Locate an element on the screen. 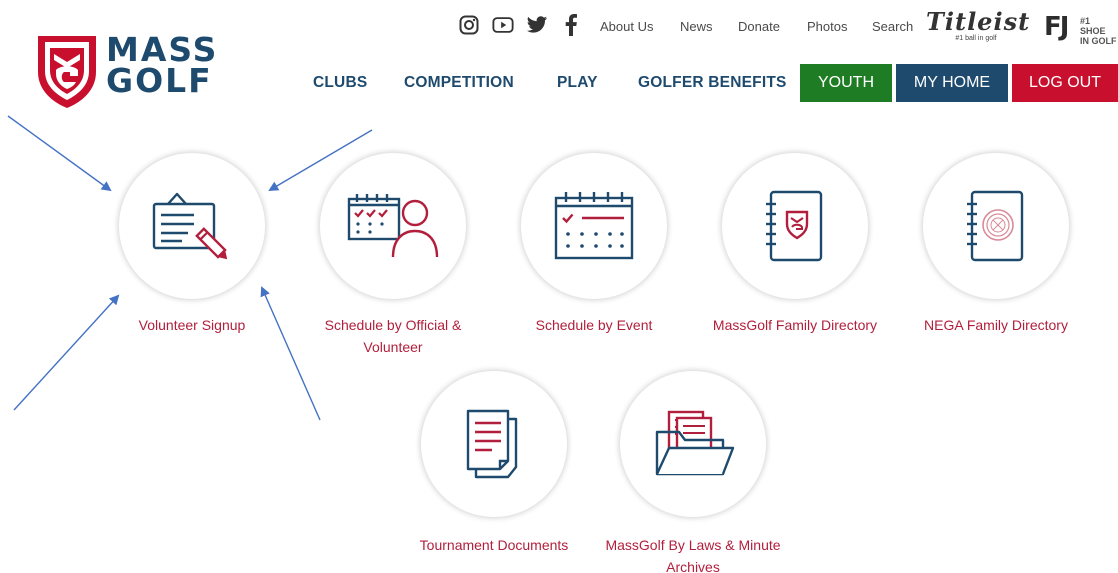  tile-nega-family-directory-circle is located at coordinates (996, 226).